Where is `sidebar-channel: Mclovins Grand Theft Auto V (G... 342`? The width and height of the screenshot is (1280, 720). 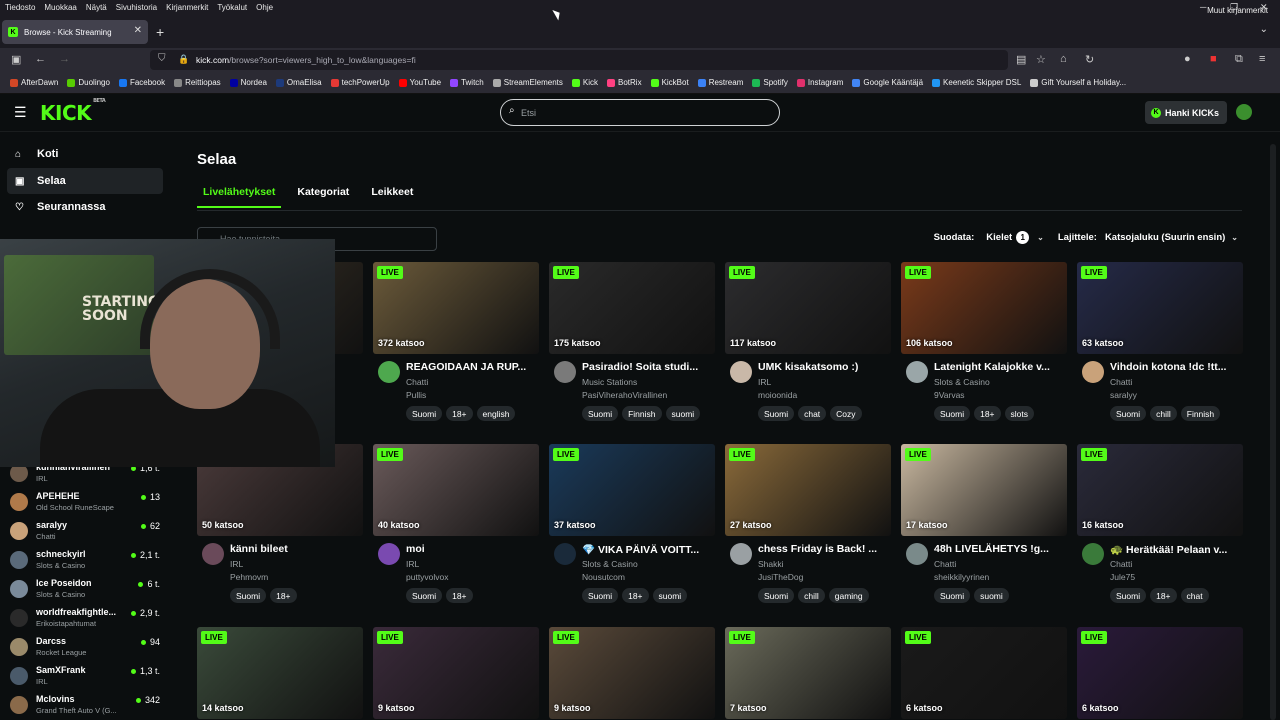 sidebar-channel: Mclovins Grand Theft Auto V (G... 342 is located at coordinates (85, 705).